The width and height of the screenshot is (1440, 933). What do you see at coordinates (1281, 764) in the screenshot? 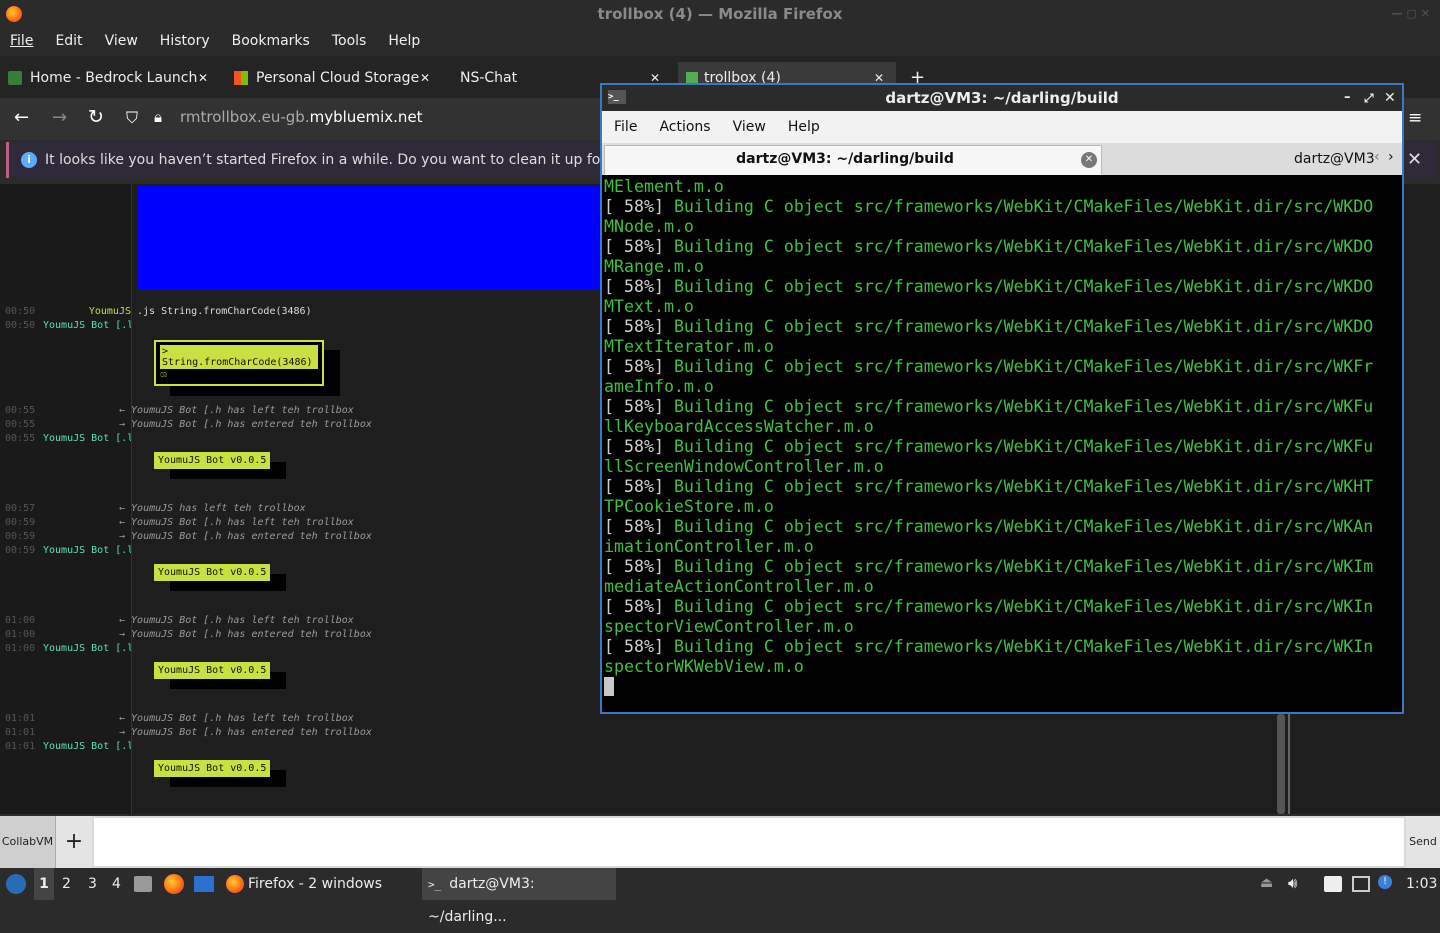
I see `chat-scrollbar` at bounding box center [1281, 764].